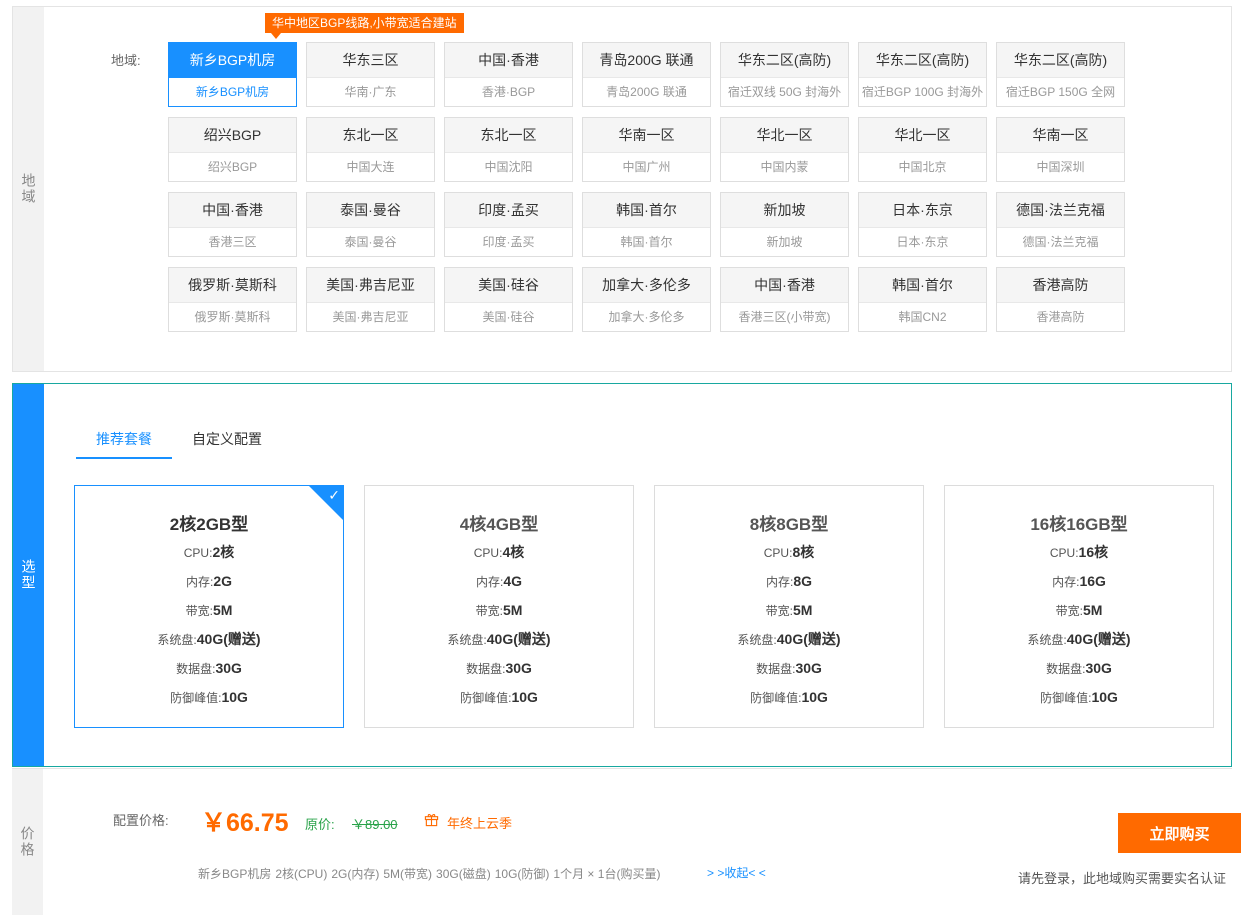  Describe the element at coordinates (1060, 74) in the screenshot. I see `region-option: 华东二区(高防) 宿迁BGP 150G 全网` at that location.